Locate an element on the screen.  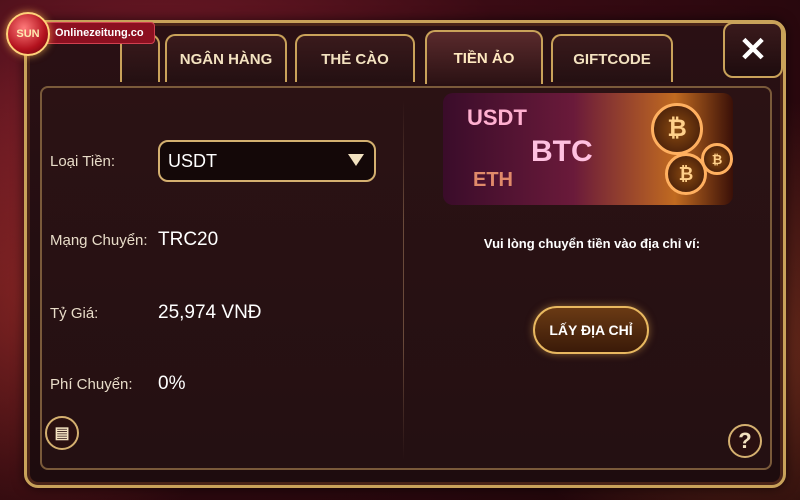
tab-crypto: TIỀN ẢO is located at coordinates (484, 57).